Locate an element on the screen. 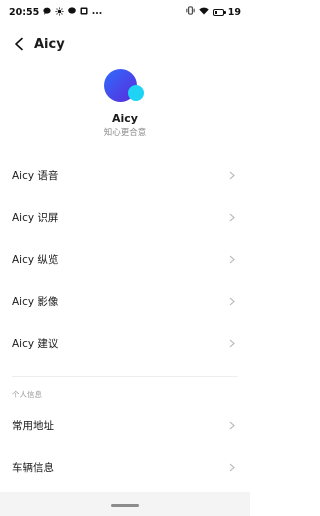  page-title: Aicy is located at coordinates (49, 44).